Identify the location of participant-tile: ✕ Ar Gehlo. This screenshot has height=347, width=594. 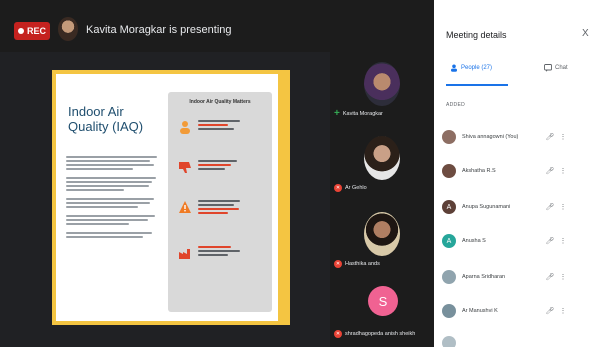
(382, 167).